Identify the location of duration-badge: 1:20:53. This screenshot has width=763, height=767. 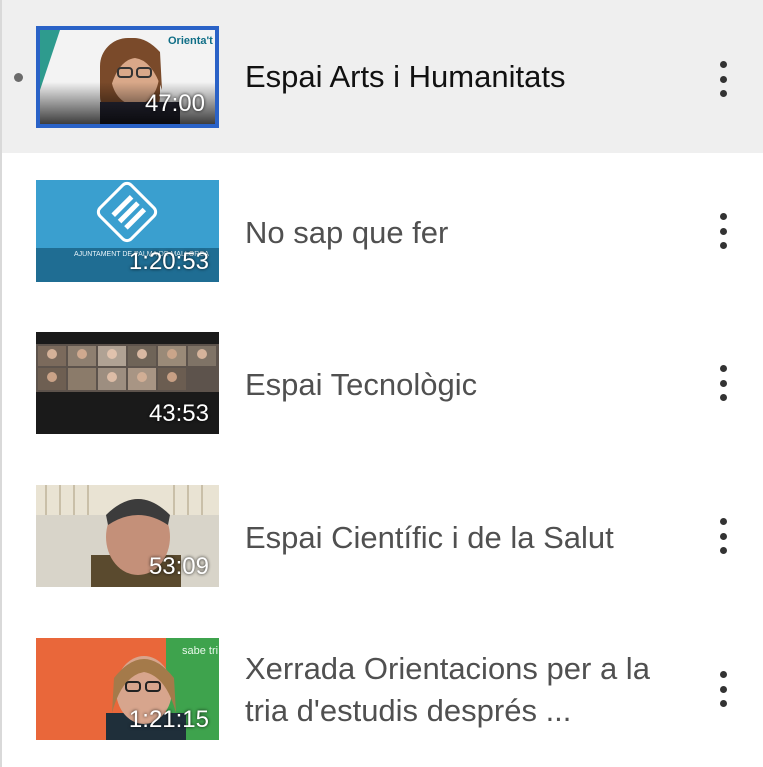
(168, 261).